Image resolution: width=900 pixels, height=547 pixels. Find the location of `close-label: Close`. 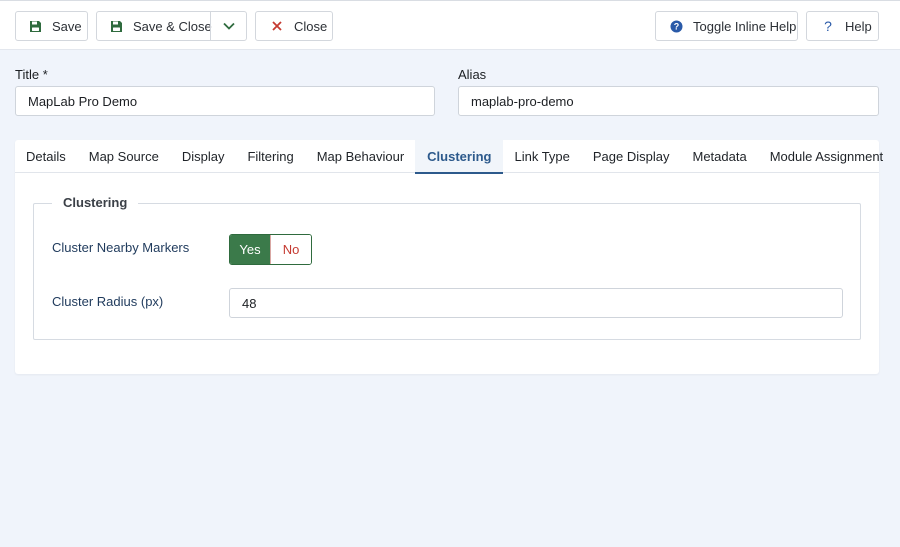

close-label: Close is located at coordinates (311, 26).